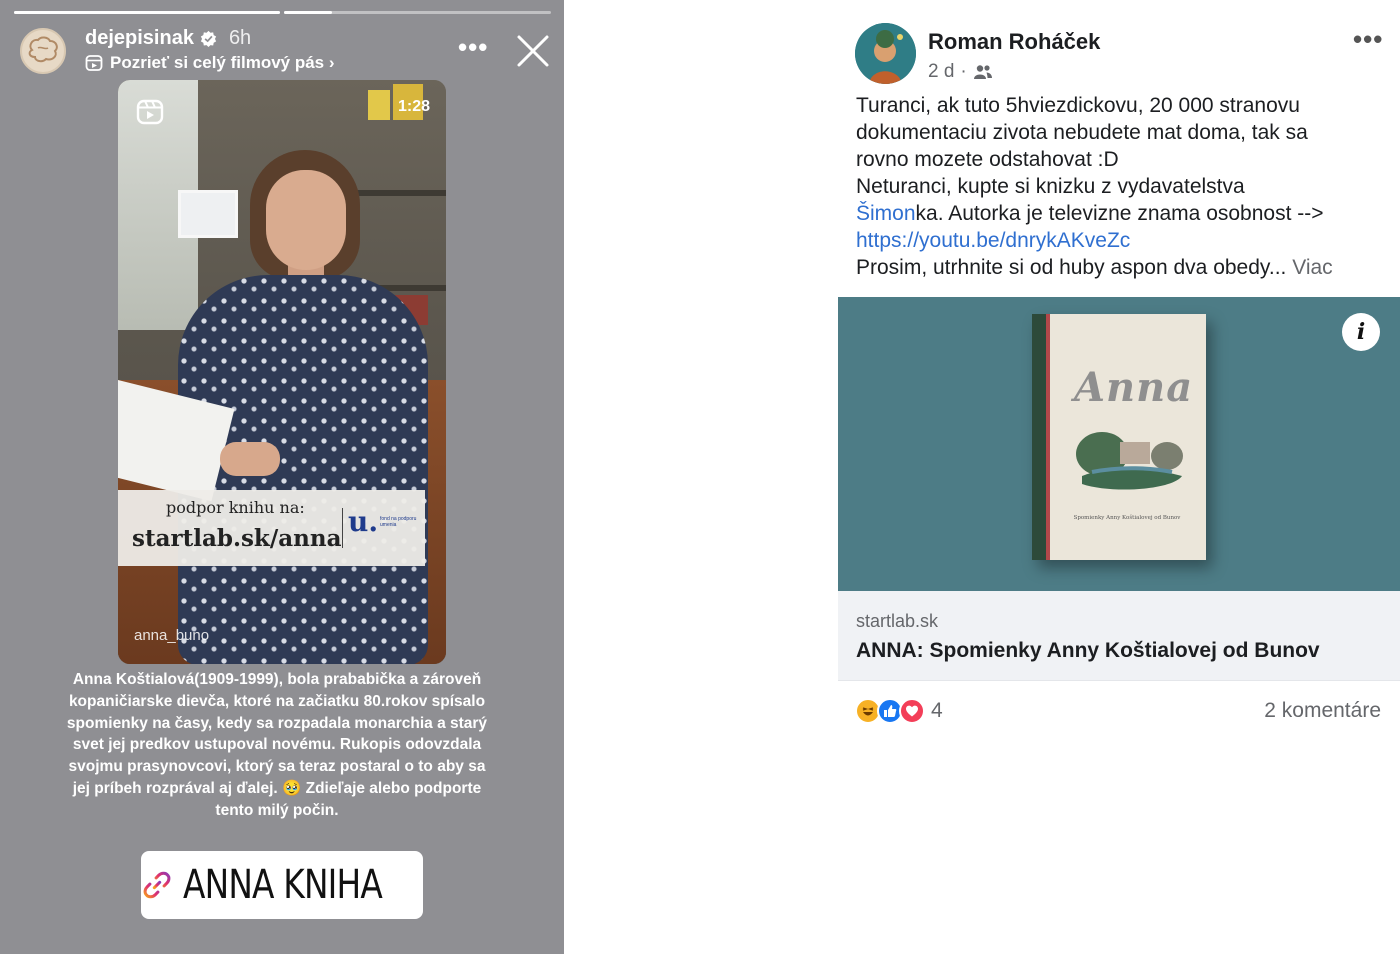  Describe the element at coordinates (1129, 461) in the screenshot. I see `book-cover-art` at that location.